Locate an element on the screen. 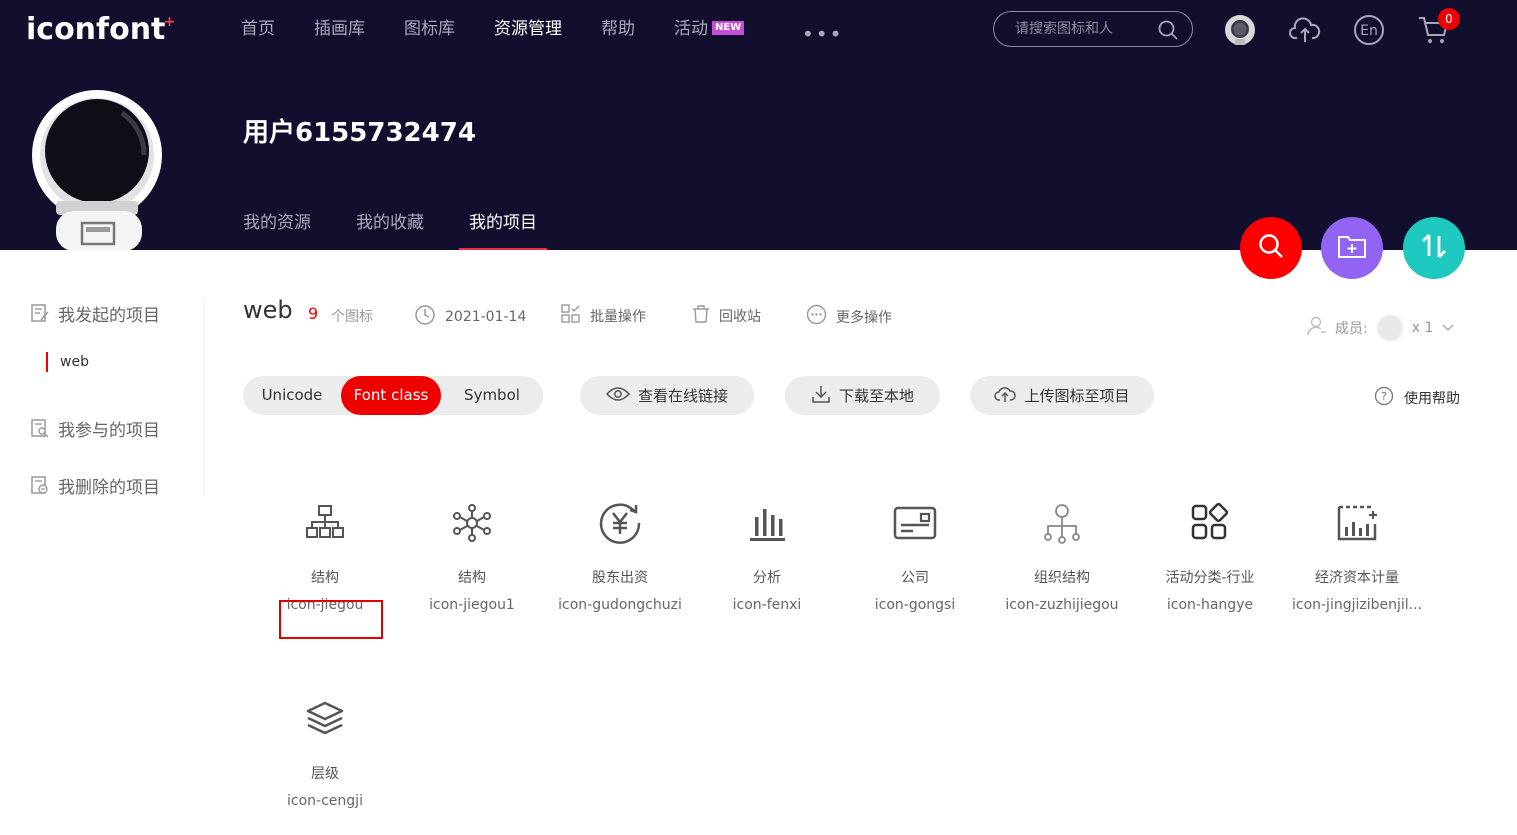 This screenshot has height=835, width=1517. iconfont-logo: iconfont + is located at coordinates (100, 29).